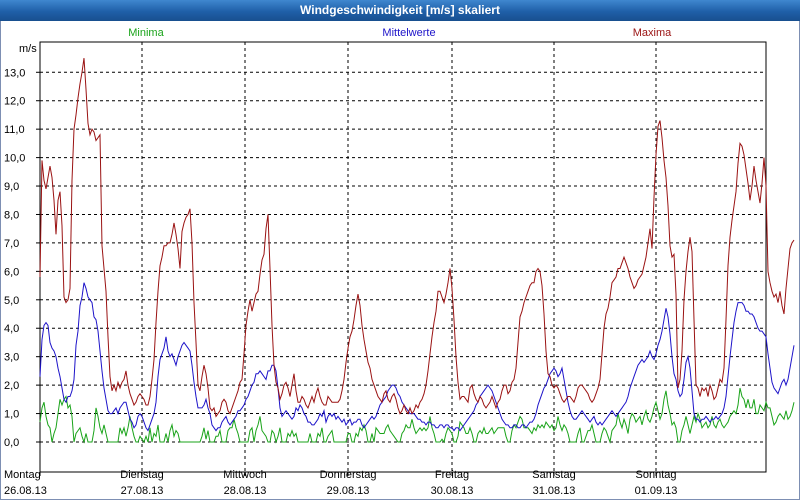 The width and height of the screenshot is (800, 500). Describe the element at coordinates (141, 475) in the screenshot. I see `x-tick-label-day: Dienstag` at that location.